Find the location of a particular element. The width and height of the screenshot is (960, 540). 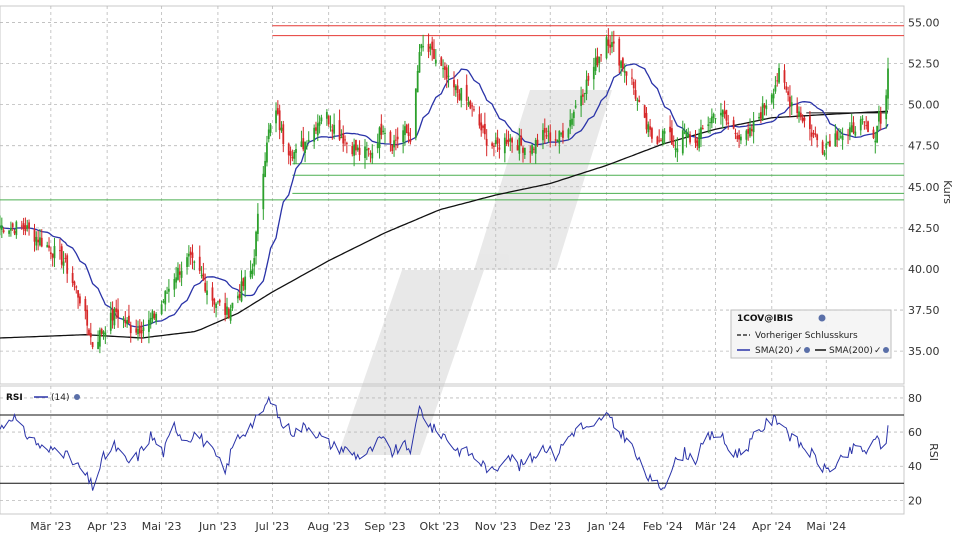

rsi-y-tick-label: 40 is located at coordinates (915, 466).